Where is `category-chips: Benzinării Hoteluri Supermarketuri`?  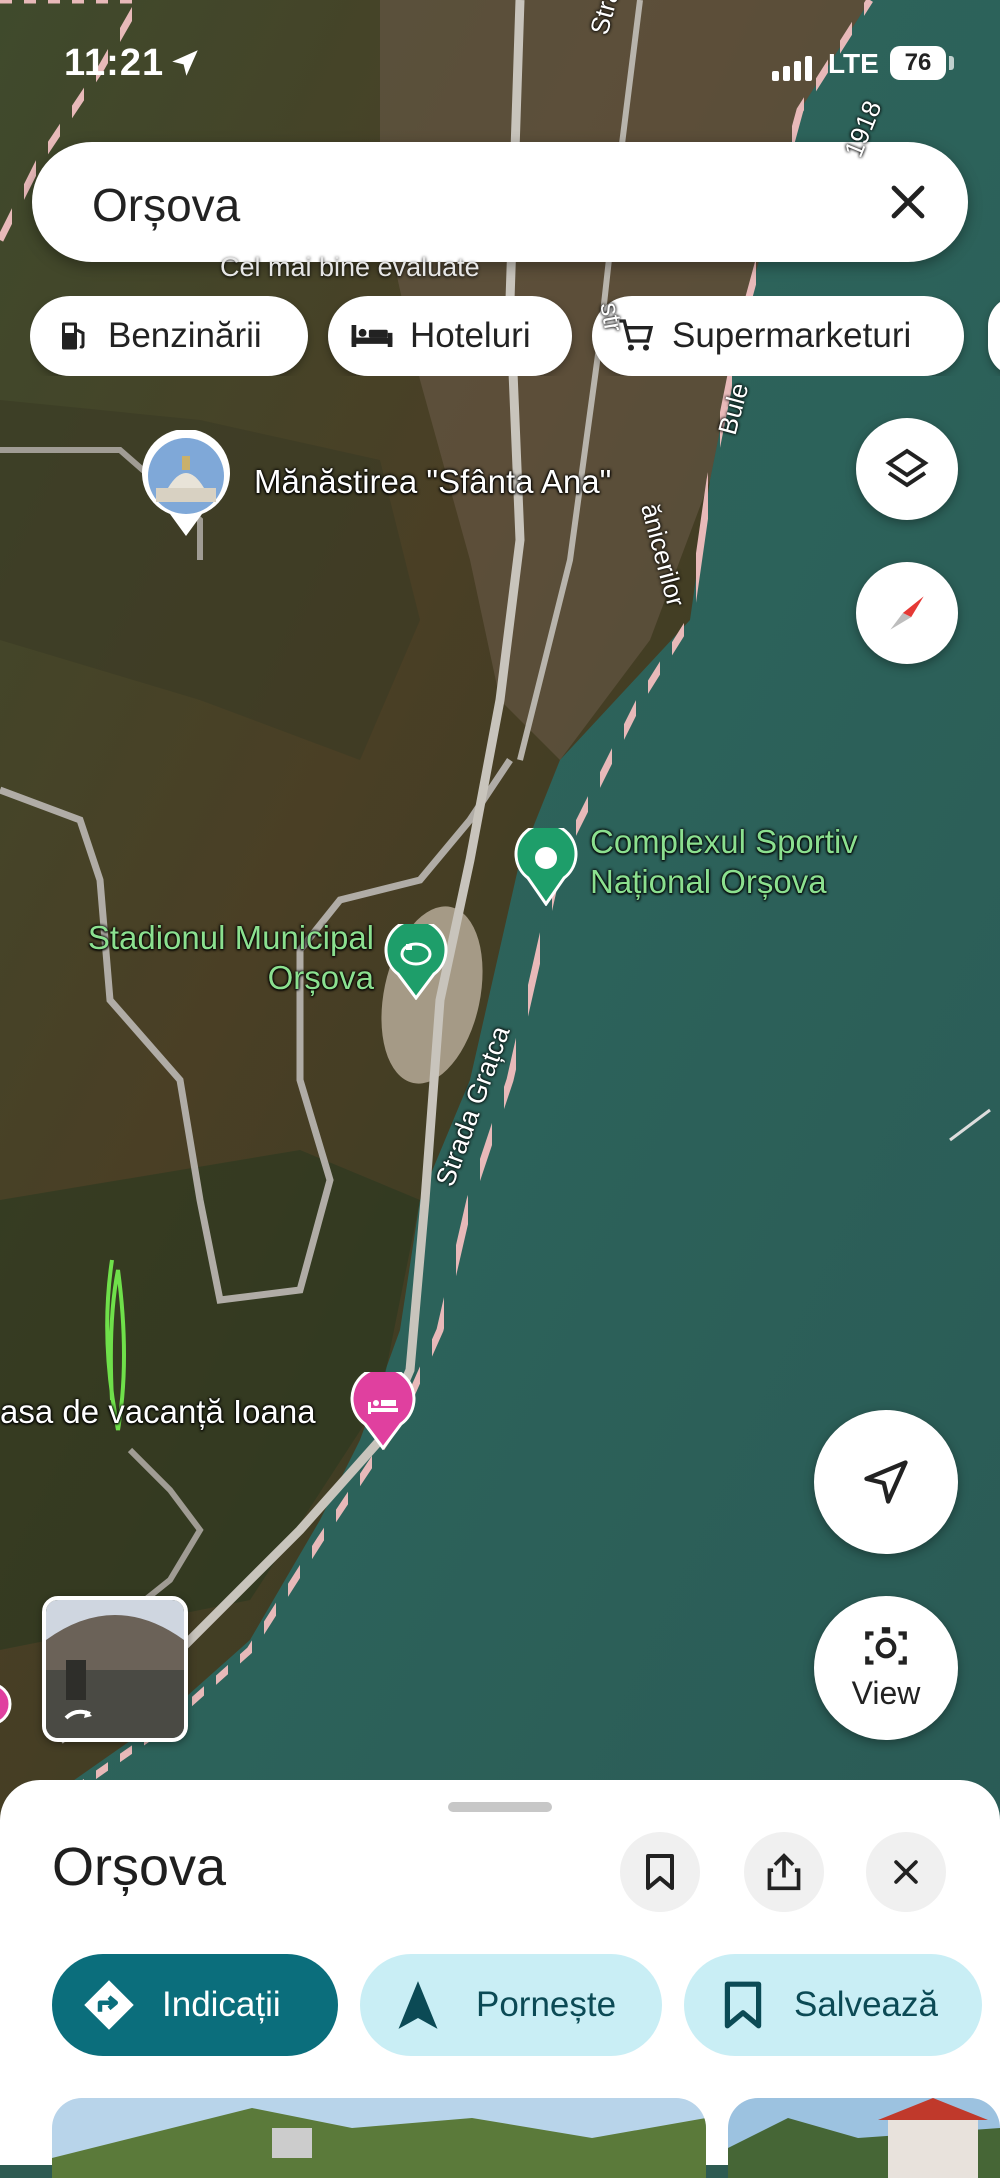 category-chips: Benzinării Hoteluri Supermarketuri is located at coordinates (515, 336).